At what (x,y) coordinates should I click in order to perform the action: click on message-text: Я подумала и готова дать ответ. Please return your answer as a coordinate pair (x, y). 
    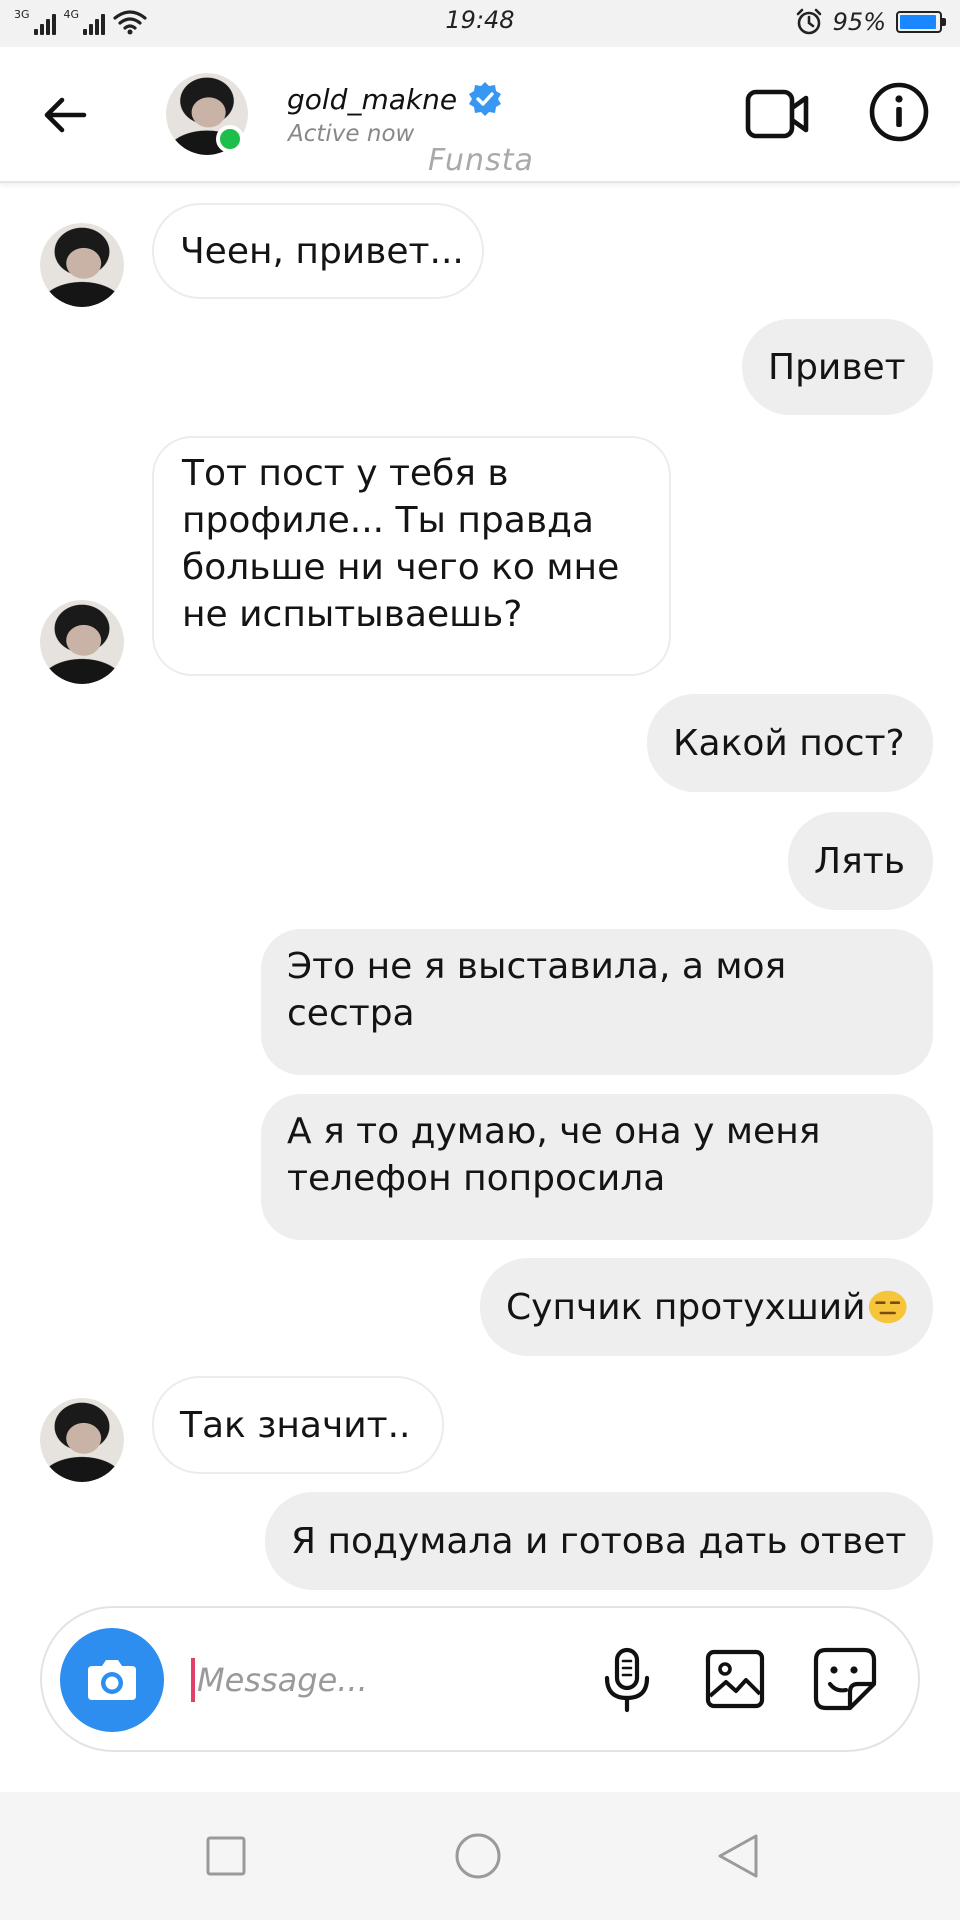
    Looking at the image, I should click on (599, 1541).